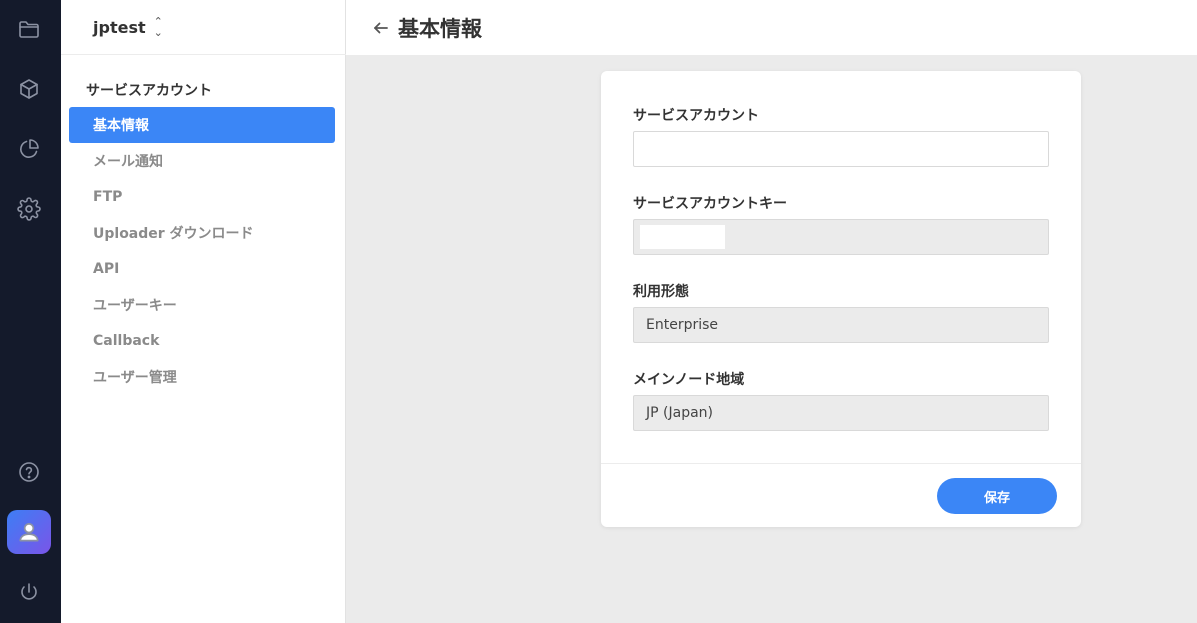 The image size is (1197, 623). What do you see at coordinates (841, 325) in the screenshot?
I see `usage-type-field: Enterprise` at bounding box center [841, 325].